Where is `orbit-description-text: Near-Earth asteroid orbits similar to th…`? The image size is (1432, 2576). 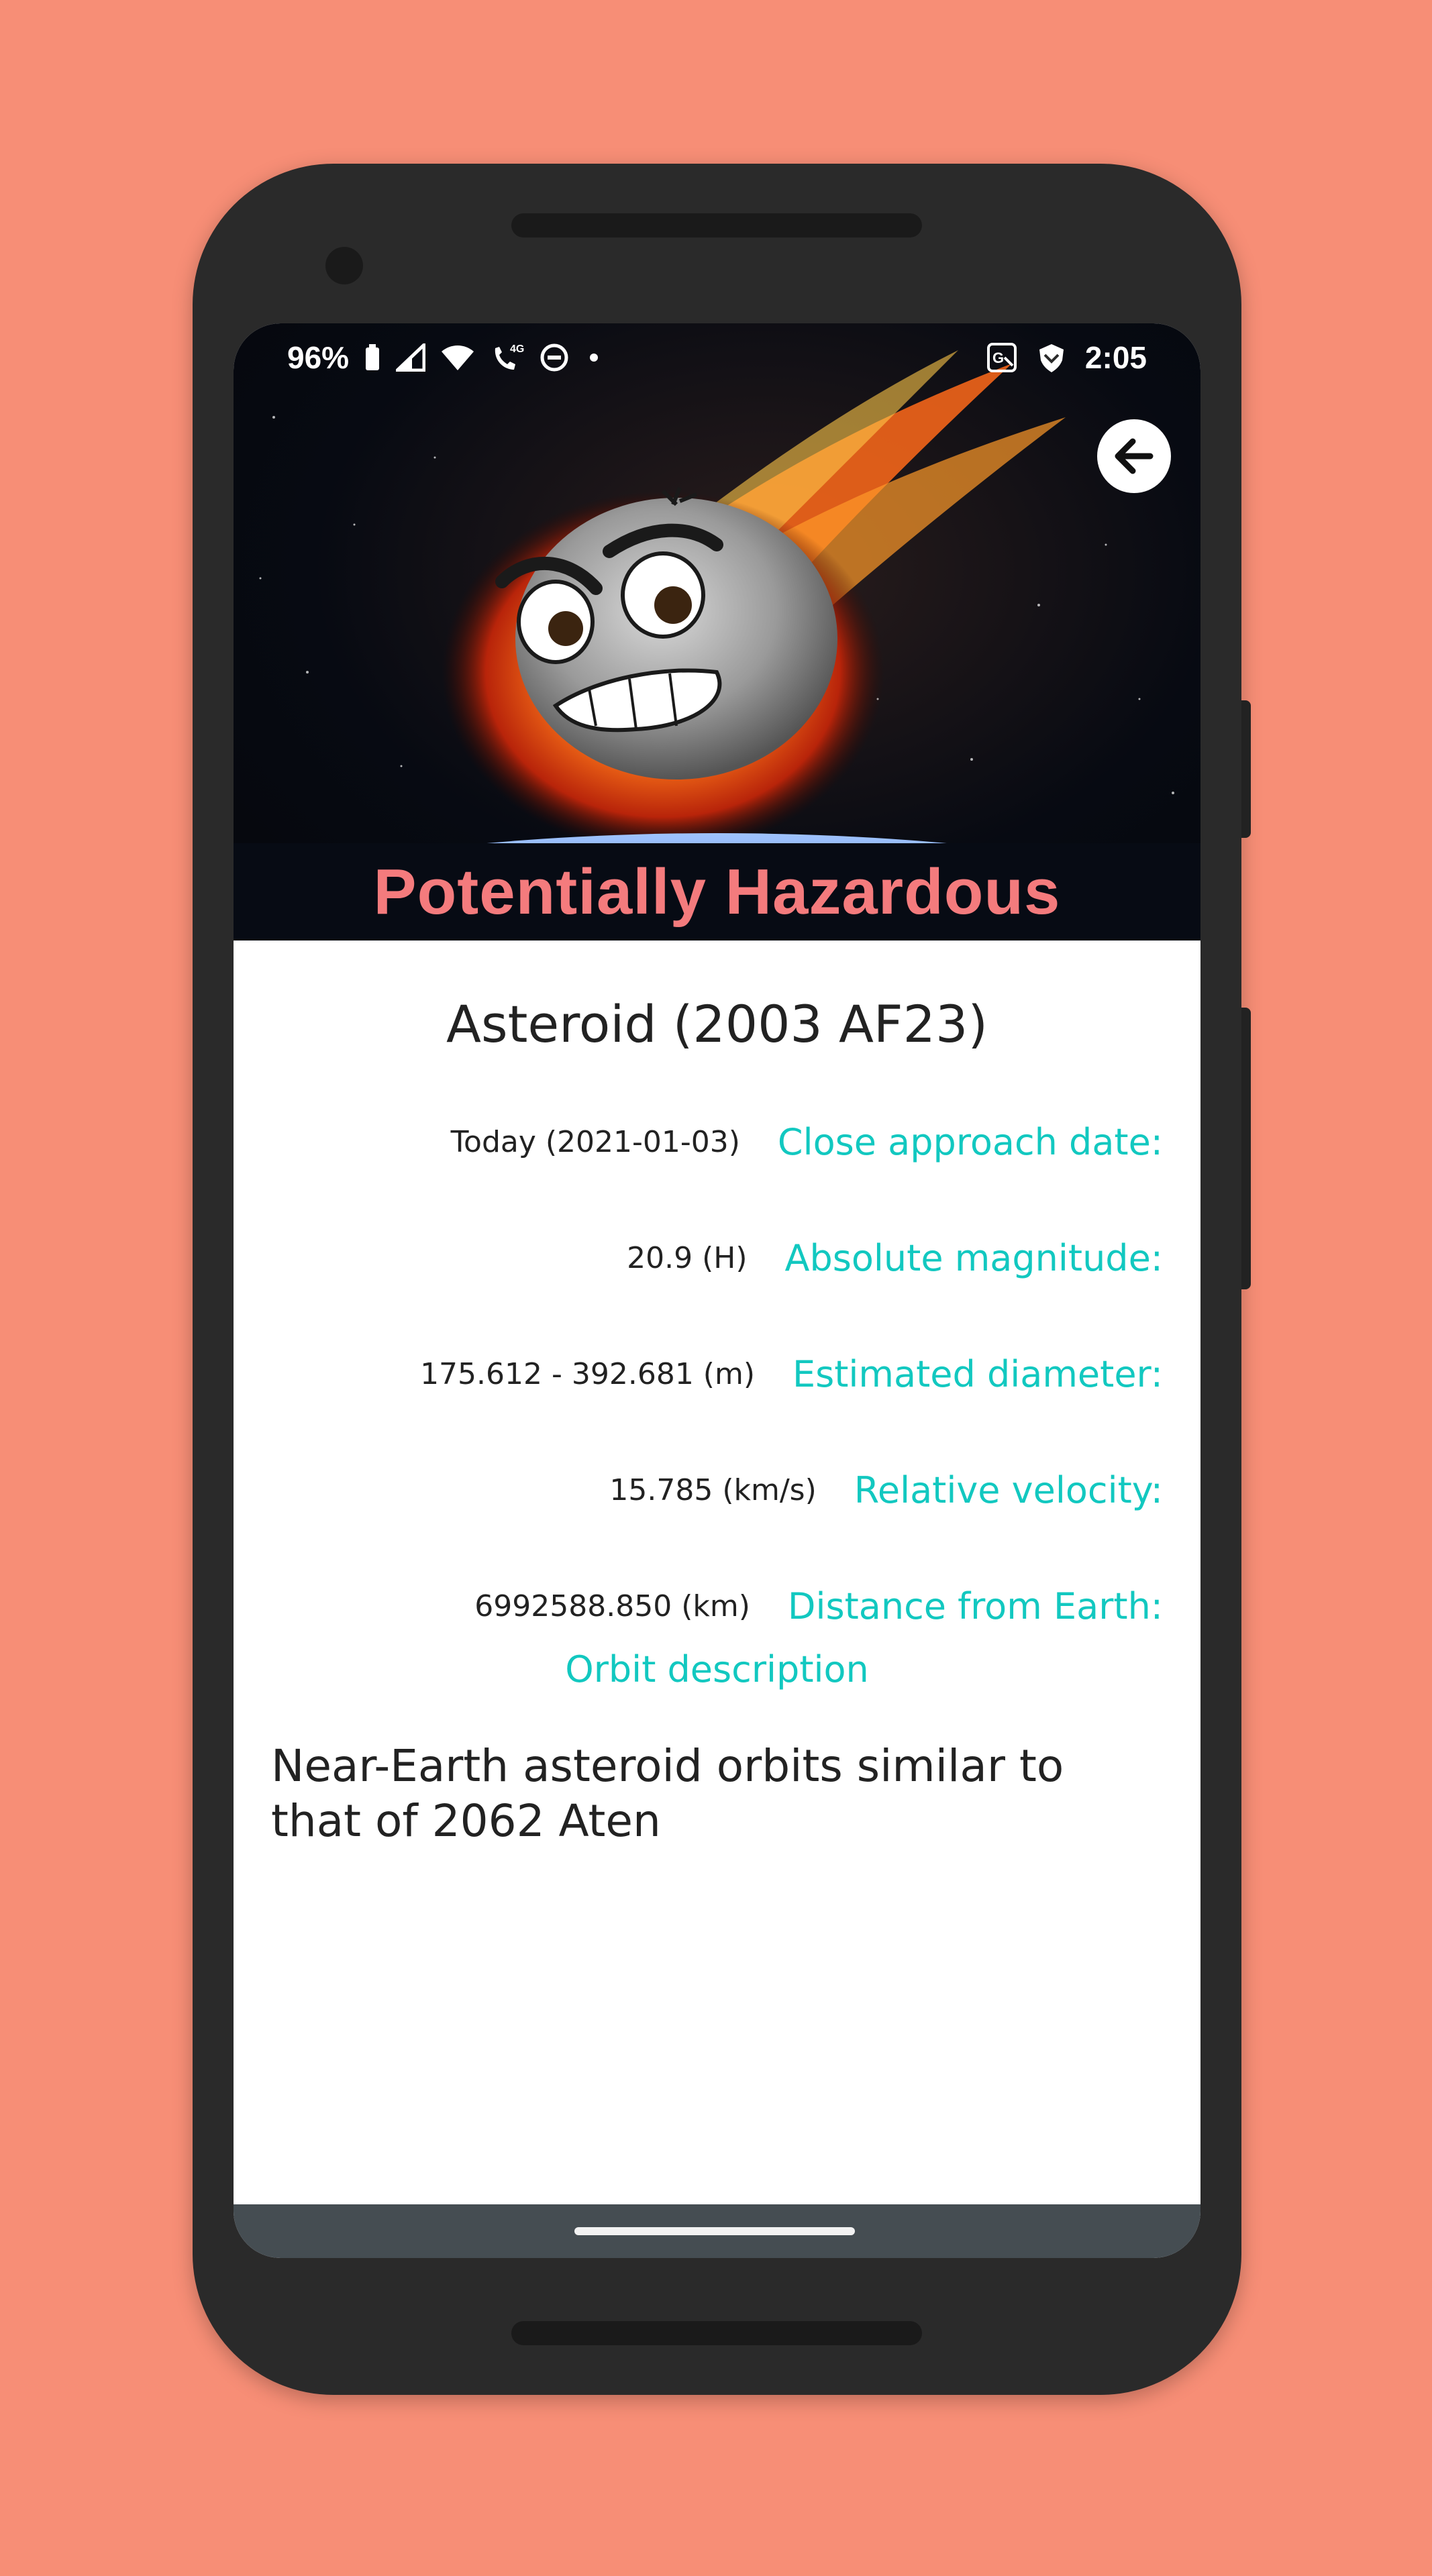
orbit-description-text: Near-Earth asteroid orbits similar to th… is located at coordinates (667, 1793).